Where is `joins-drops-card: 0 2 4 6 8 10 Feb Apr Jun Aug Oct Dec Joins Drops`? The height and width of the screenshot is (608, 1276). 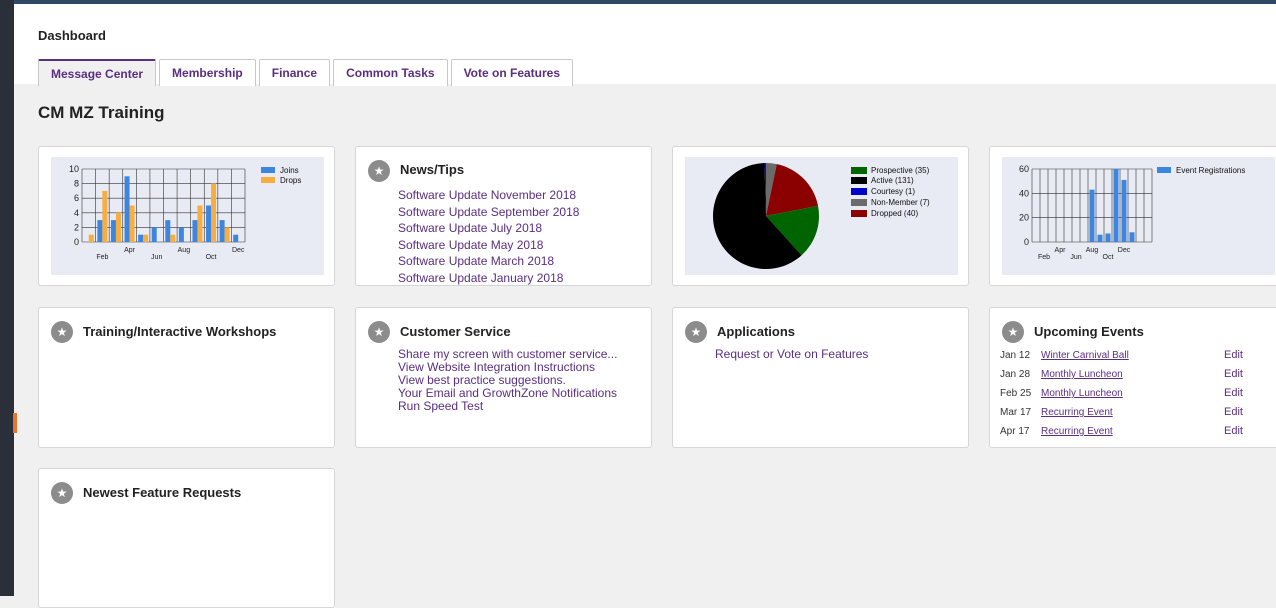
joins-drops-card: 0 2 4 6 8 10 Feb Apr Jun Aug Oct Dec Joins Drops is located at coordinates (186, 216).